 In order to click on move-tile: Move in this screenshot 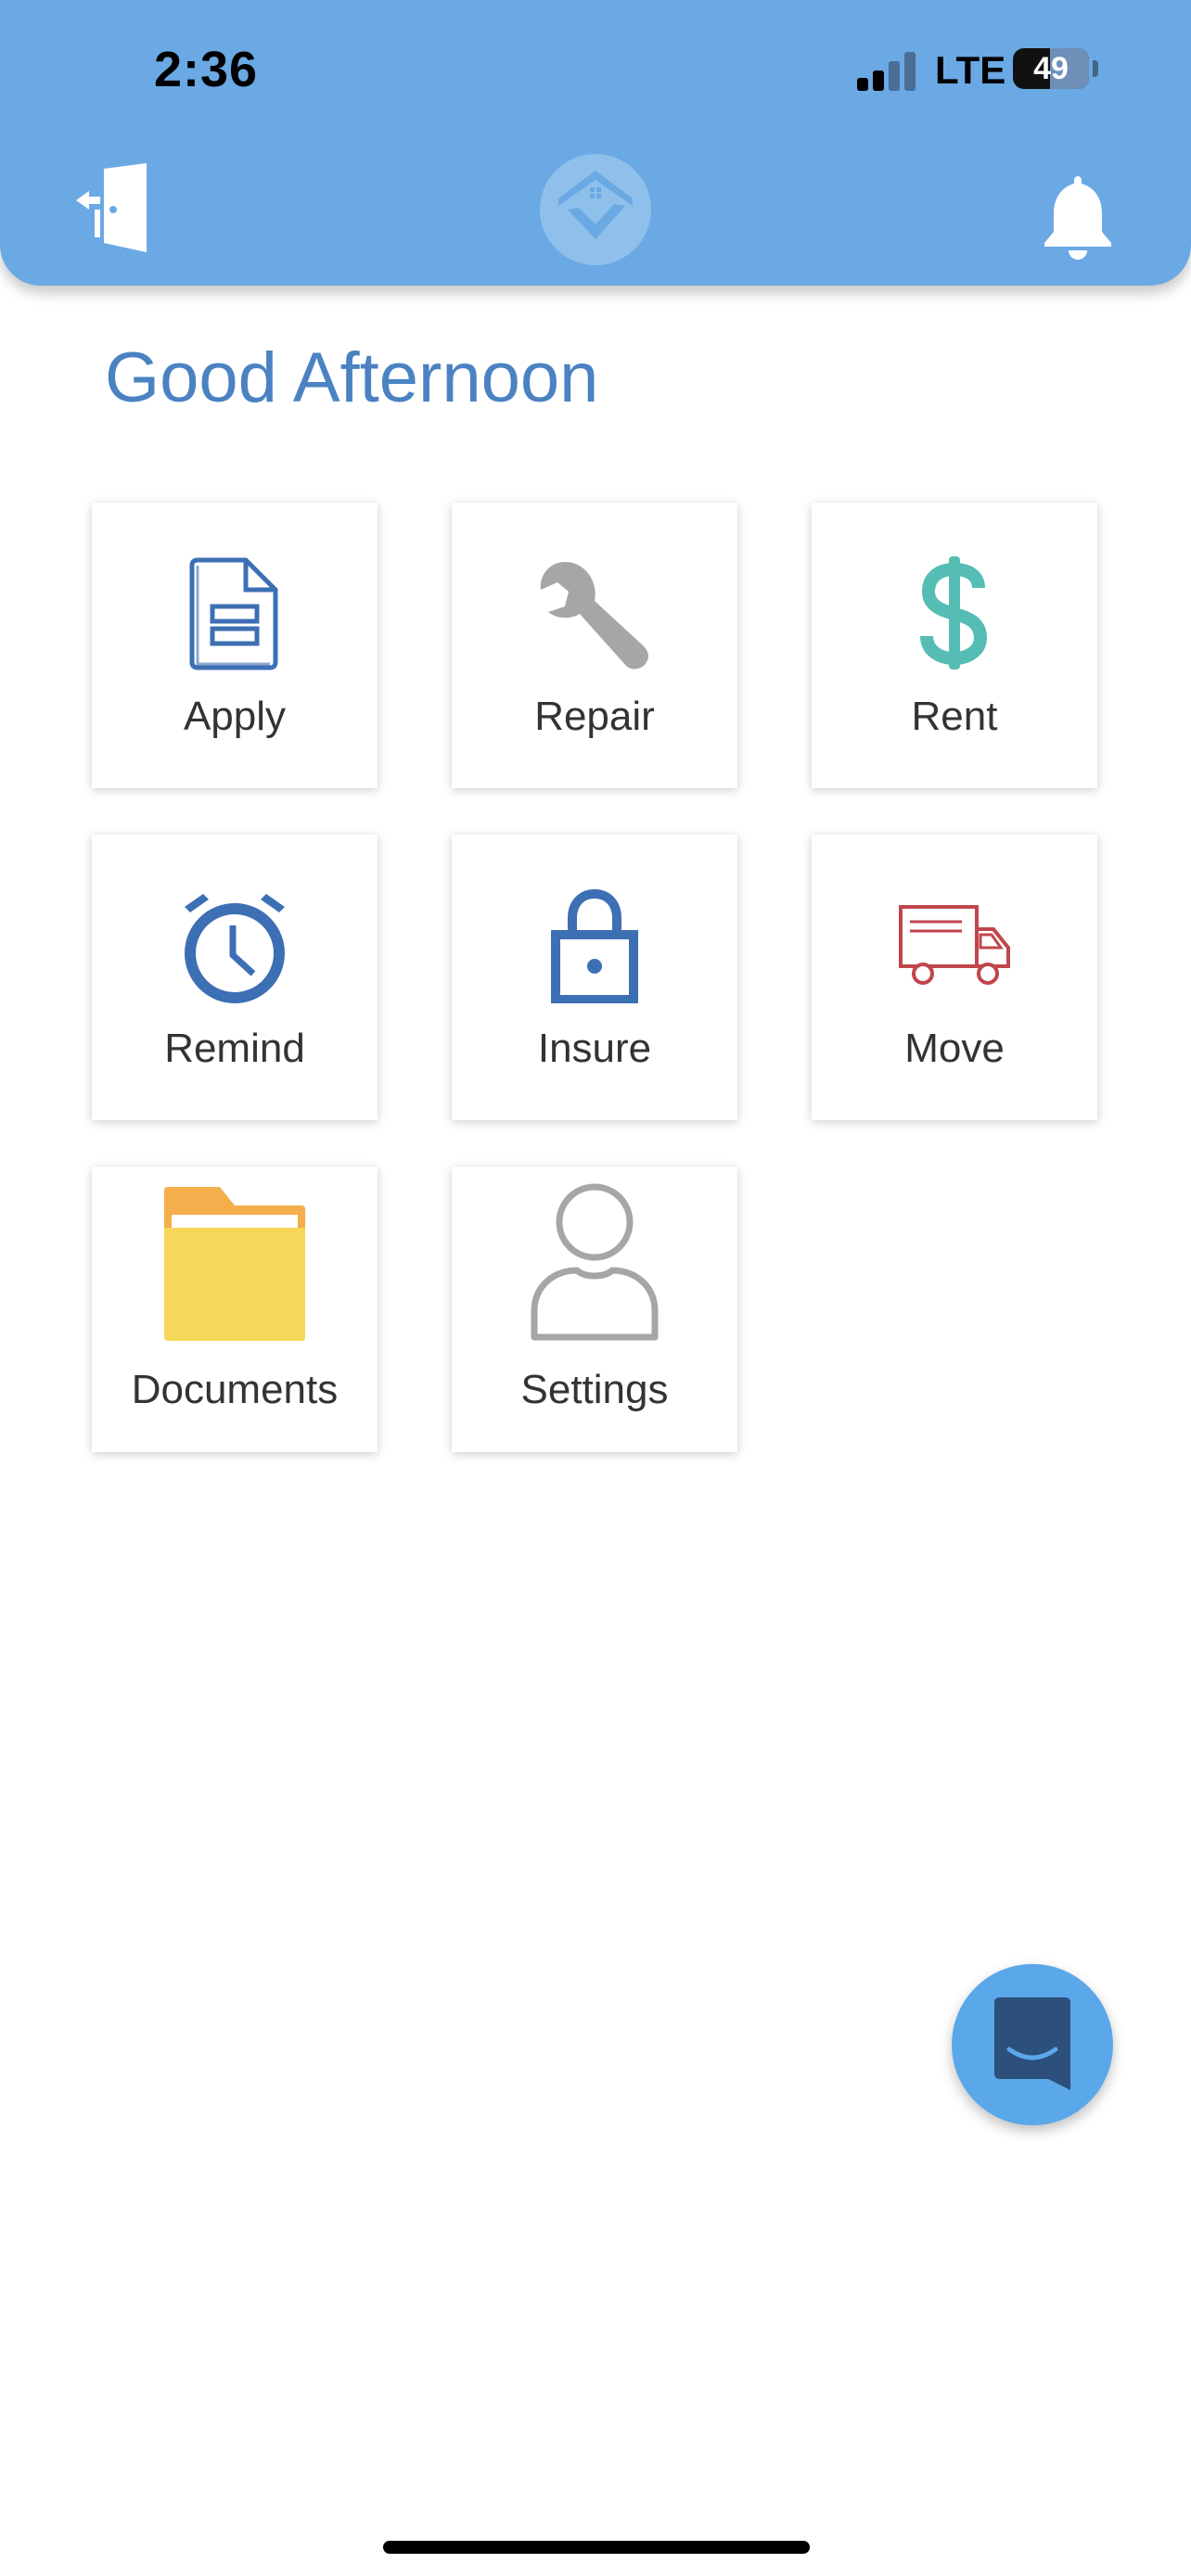, I will do `click(955, 977)`.